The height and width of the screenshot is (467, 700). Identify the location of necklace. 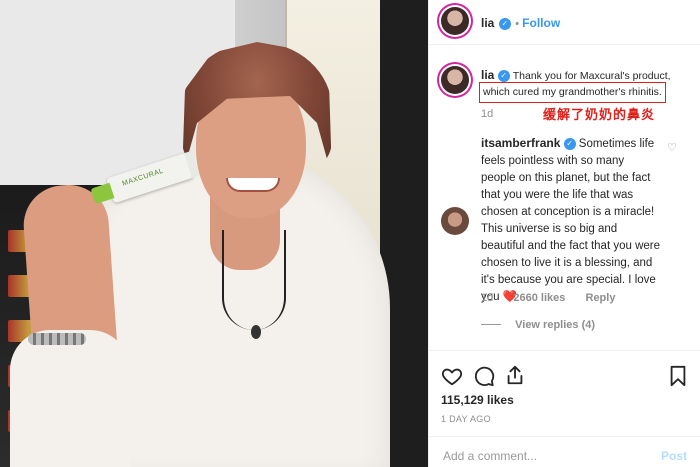
(254, 280).